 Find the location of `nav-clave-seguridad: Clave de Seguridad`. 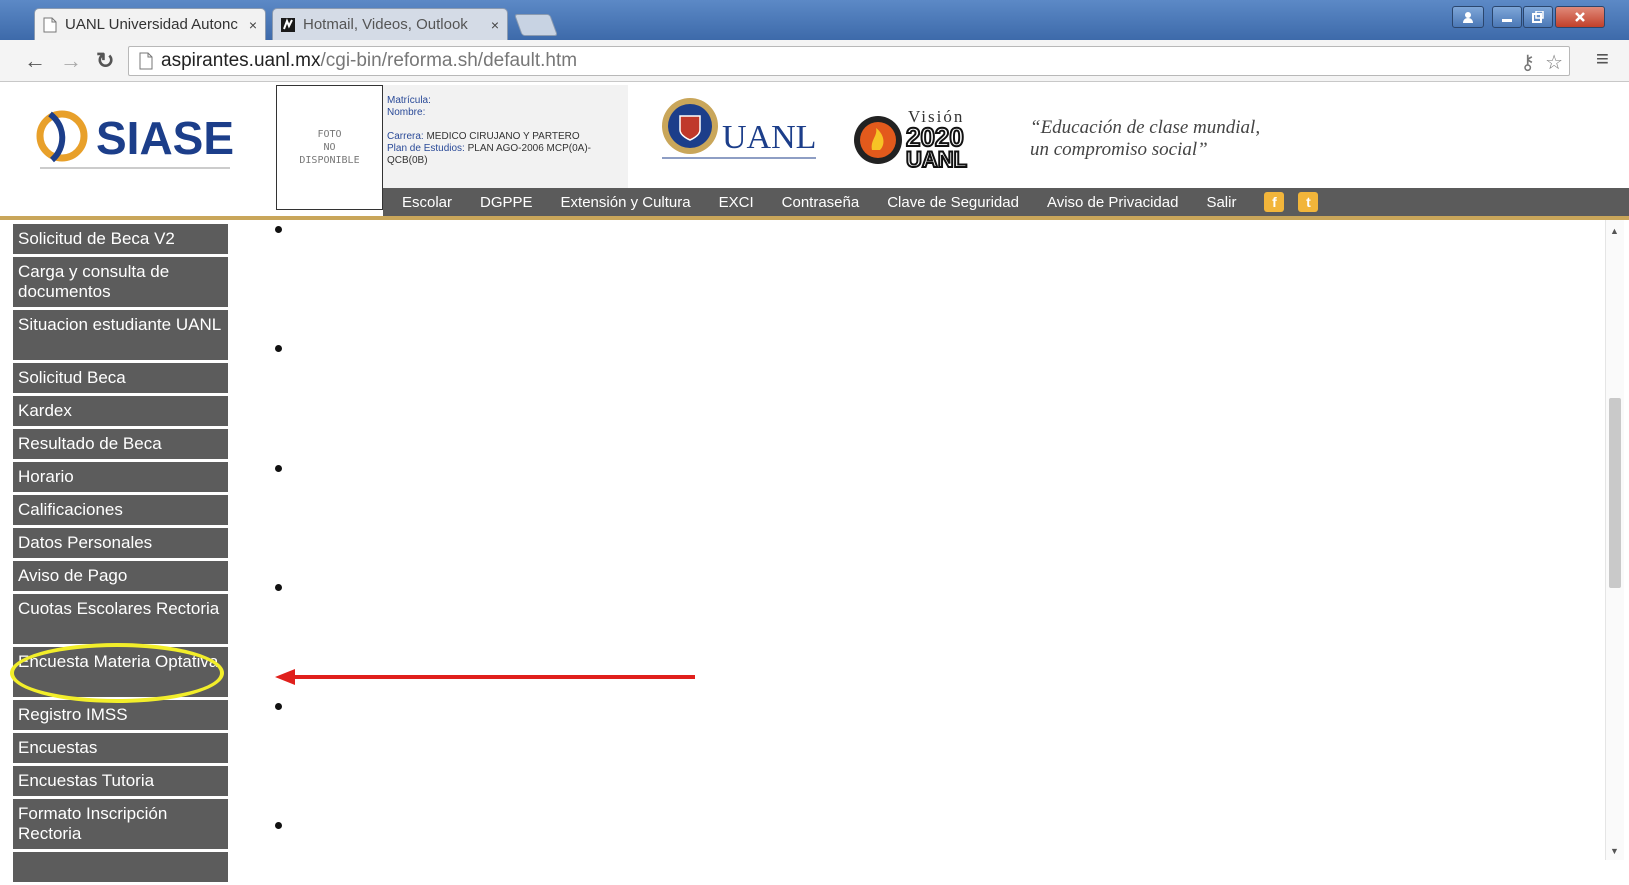

nav-clave-seguridad: Clave de Seguridad is located at coordinates (953, 202).